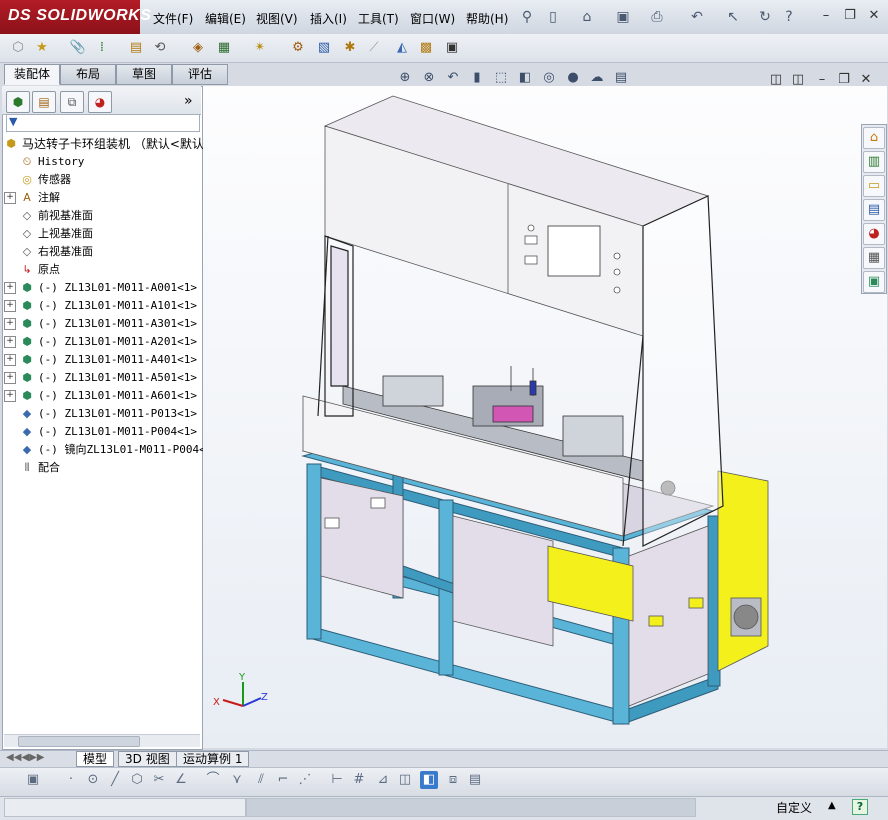 The width and height of the screenshot is (888, 820). I want to click on tree-root: ⬢ 马达转子卡环组装机 （默认<默认, so click(104, 144).